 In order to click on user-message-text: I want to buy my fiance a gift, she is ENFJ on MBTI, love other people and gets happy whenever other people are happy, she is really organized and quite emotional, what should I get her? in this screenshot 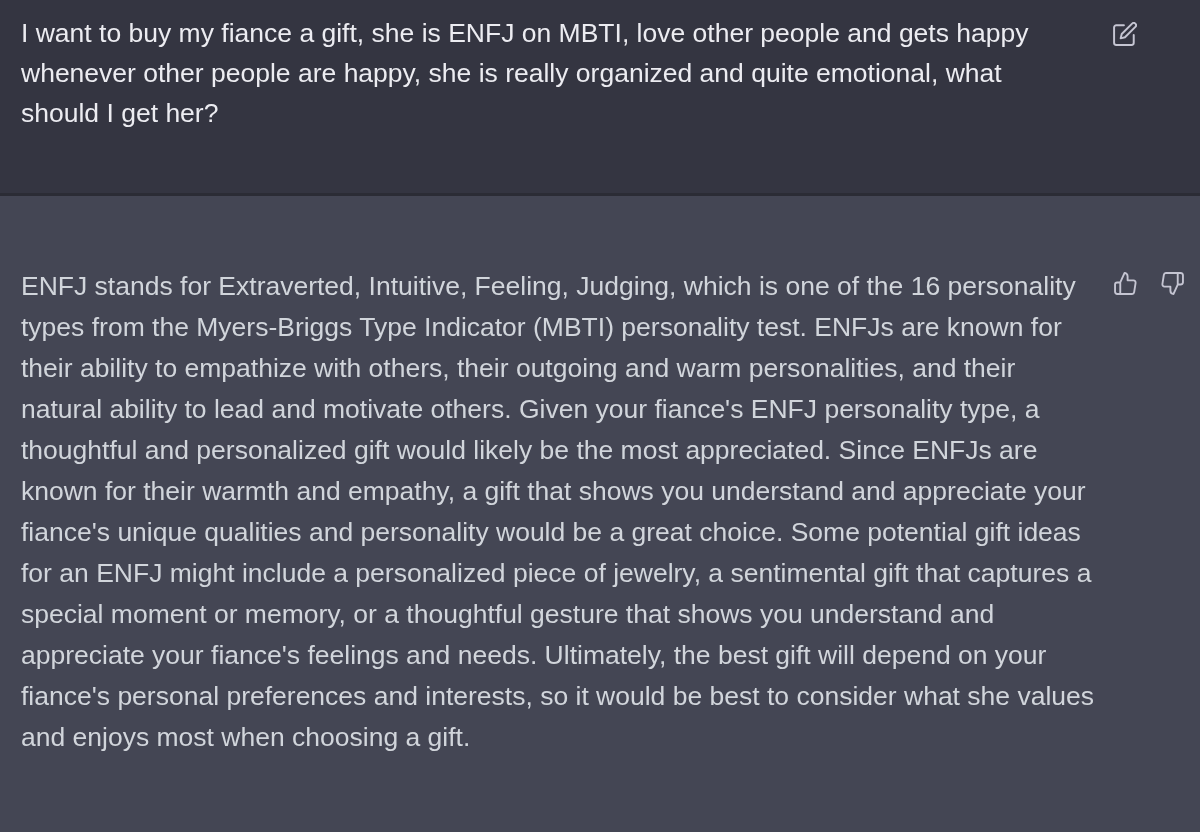, I will do `click(525, 73)`.